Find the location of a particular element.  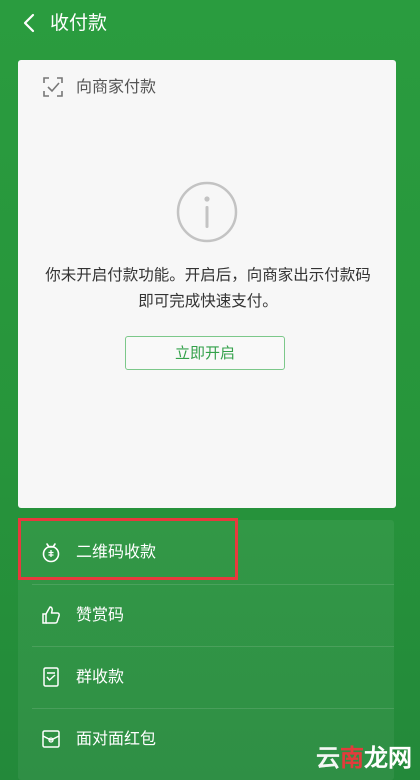

back-button is located at coordinates (29, 23).